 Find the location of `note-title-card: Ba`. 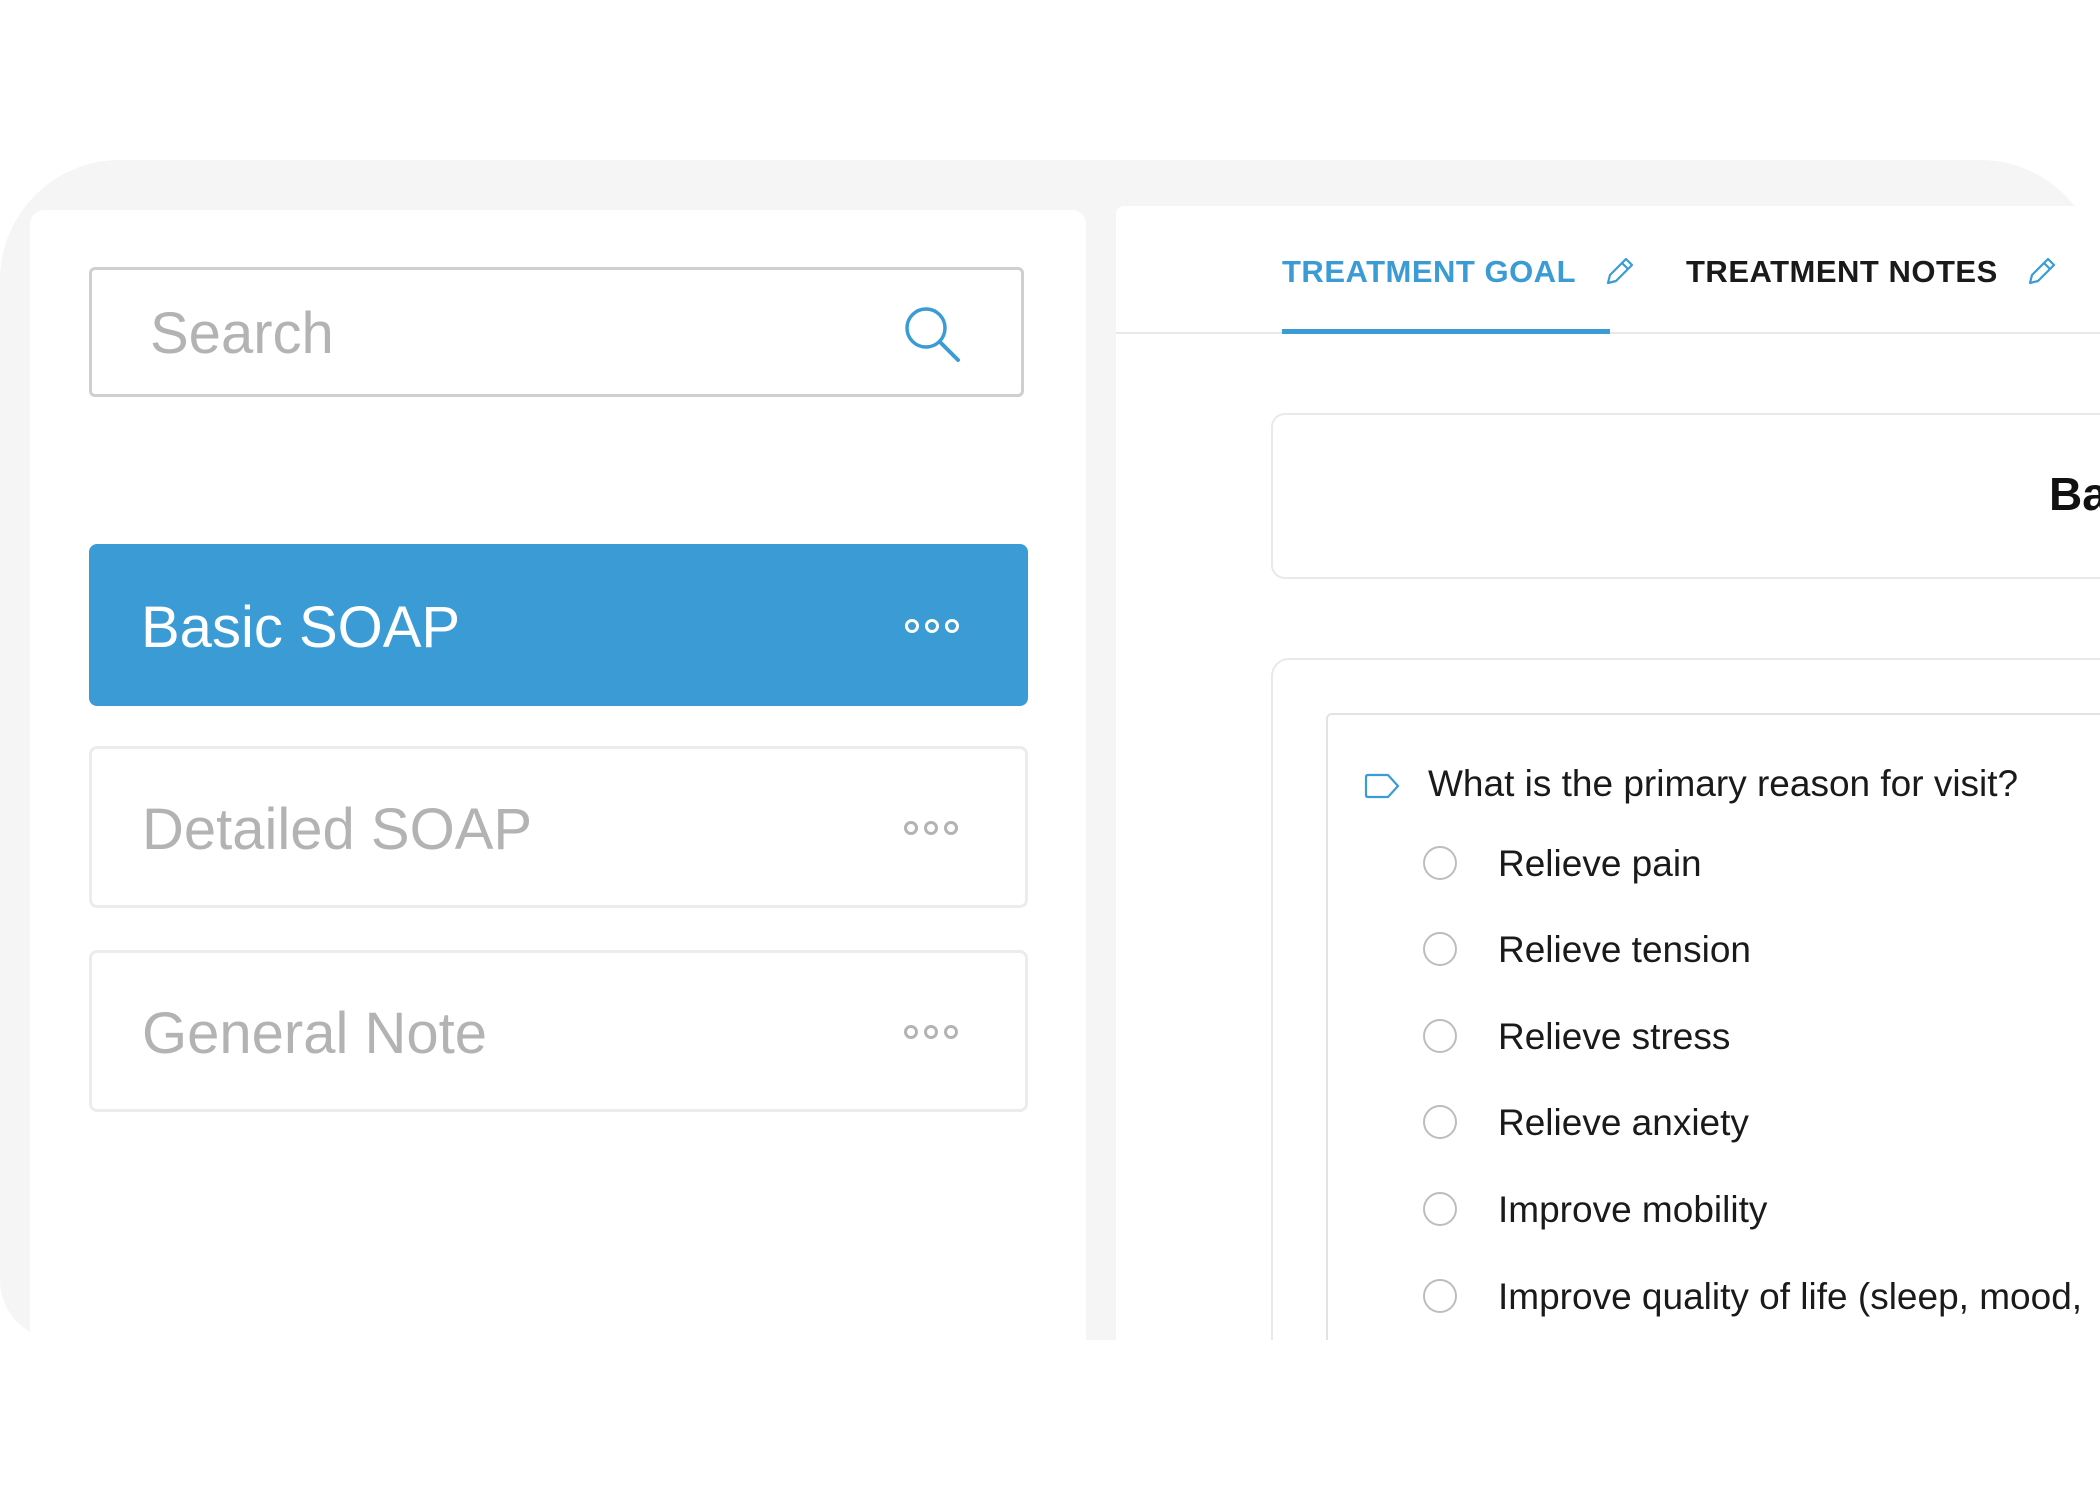

note-title-card: Ba is located at coordinates (1685, 496).